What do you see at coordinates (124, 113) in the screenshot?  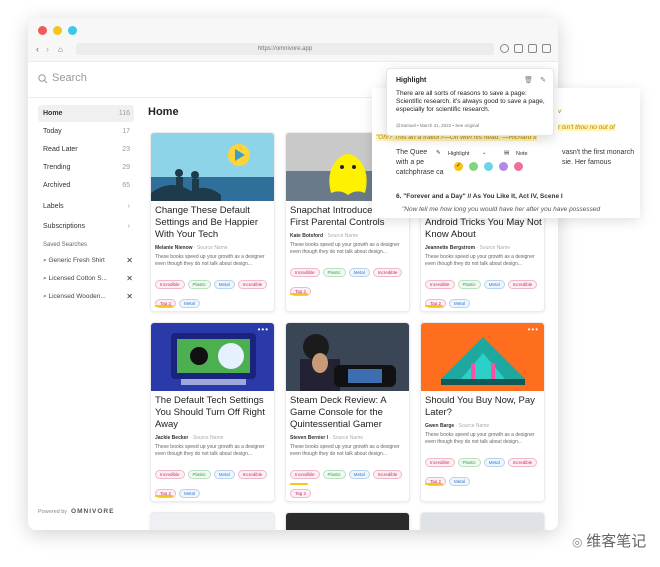 I see `sidebar-item-count: 116` at bounding box center [124, 113].